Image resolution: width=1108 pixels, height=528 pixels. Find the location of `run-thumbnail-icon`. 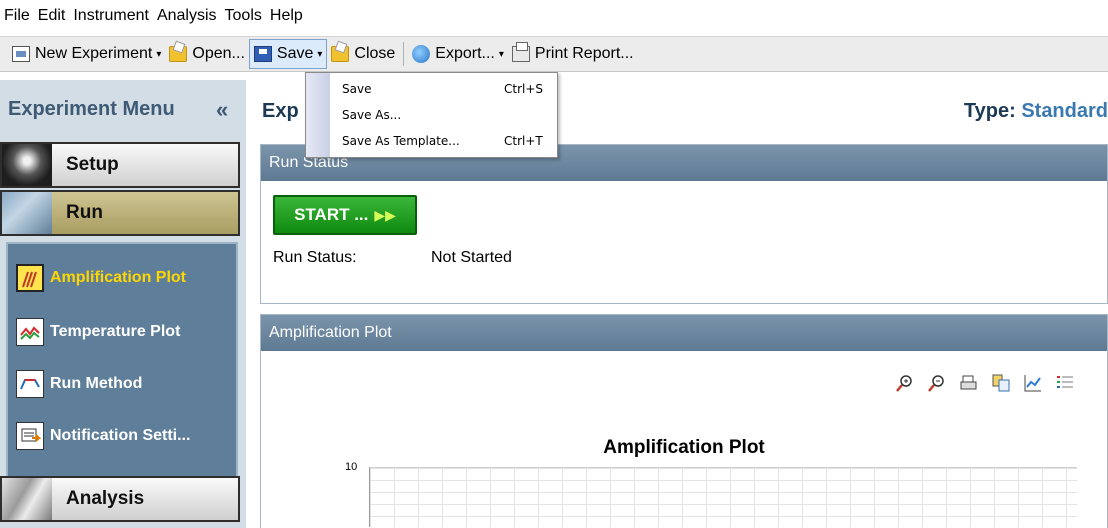

run-thumbnail-icon is located at coordinates (27, 213).